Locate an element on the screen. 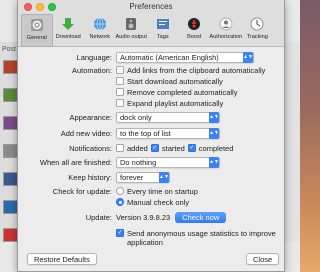  title-bar: Preferences is located at coordinates (151, 7).